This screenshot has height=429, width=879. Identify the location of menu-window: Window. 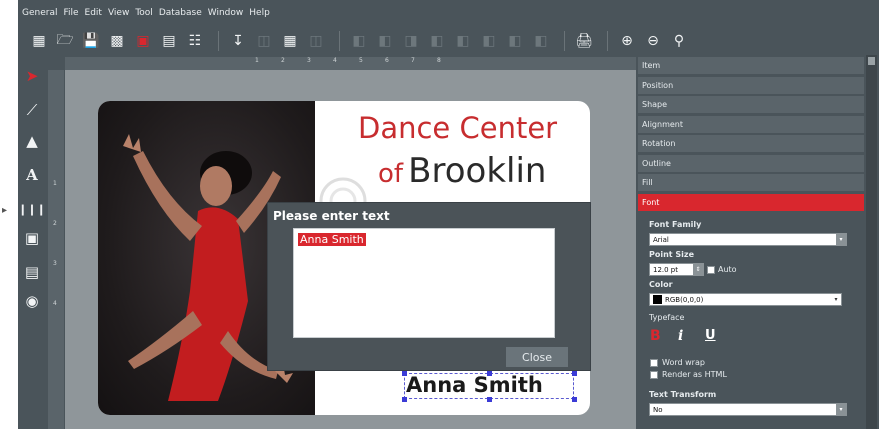
(226, 13).